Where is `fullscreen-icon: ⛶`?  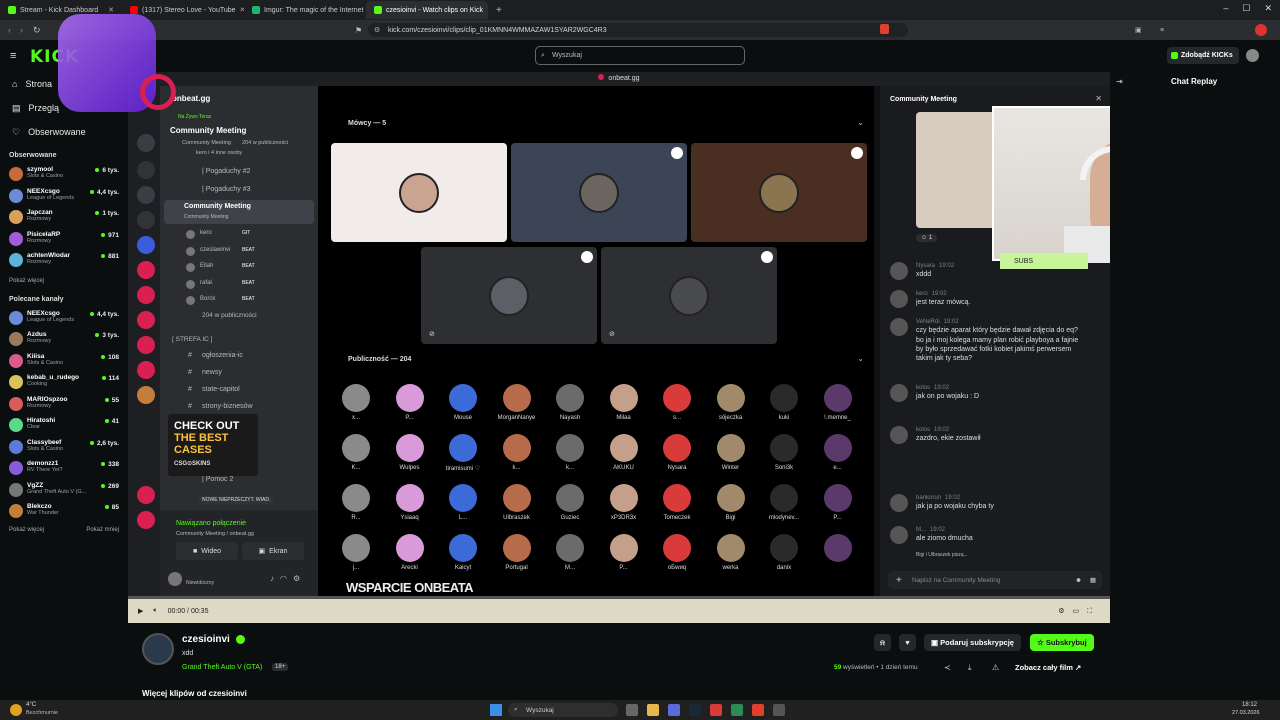
fullscreen-icon: ⛶ is located at coordinates (1093, 611).